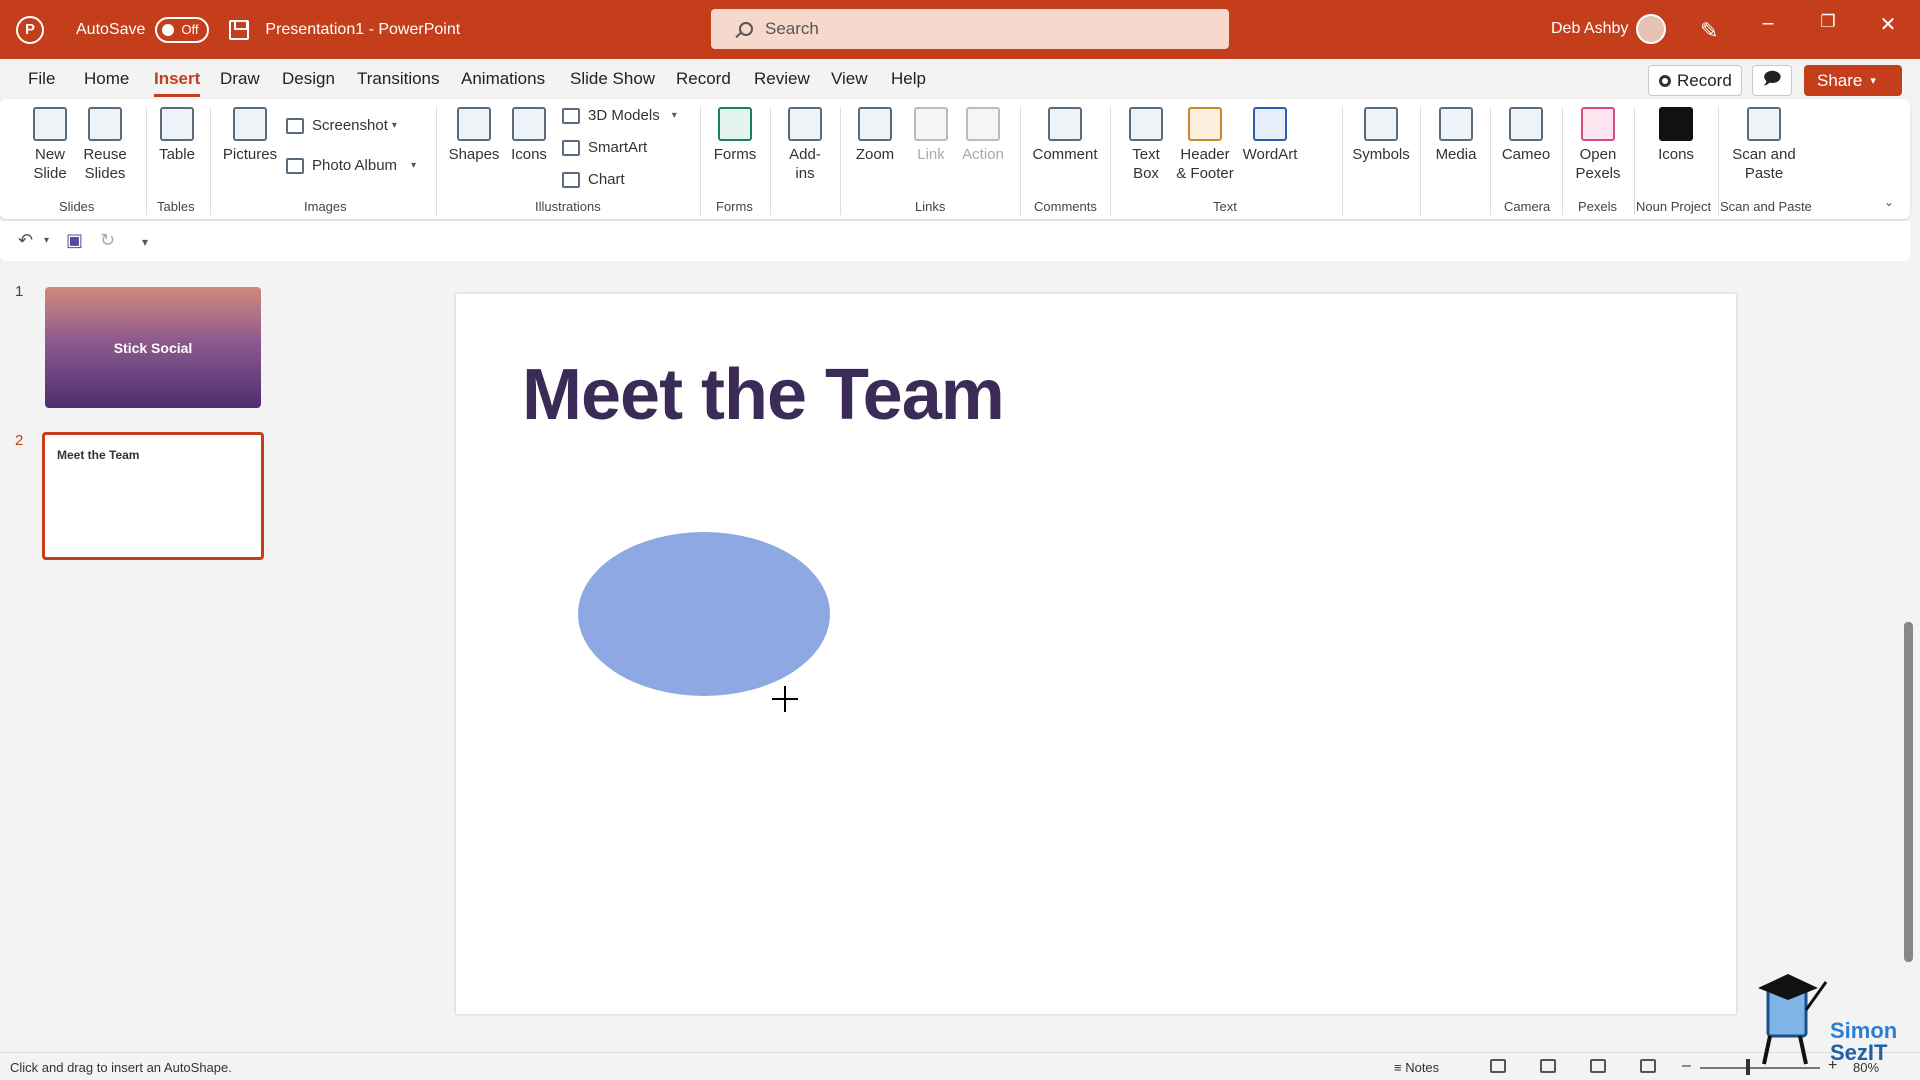 The image size is (1920, 1080). What do you see at coordinates (1526, 135) in the screenshot?
I see `cameo-button: Cameo` at bounding box center [1526, 135].